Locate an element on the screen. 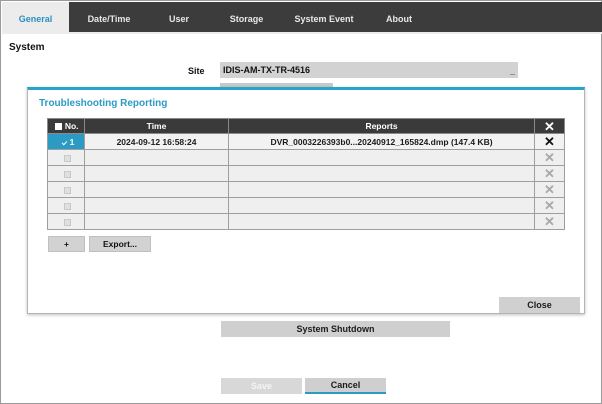  site-label: Site is located at coordinates (196, 71).